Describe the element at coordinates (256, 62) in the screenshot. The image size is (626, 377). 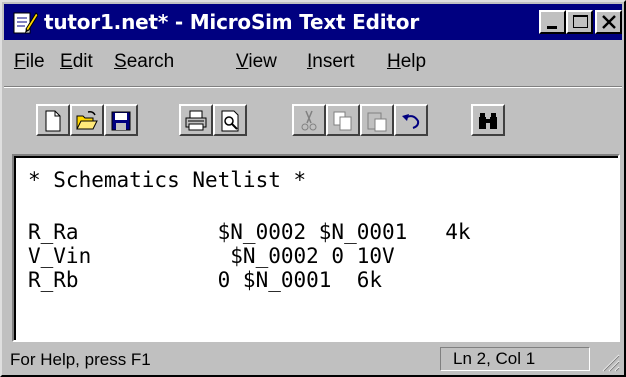
I see `menu-view: View` at that location.